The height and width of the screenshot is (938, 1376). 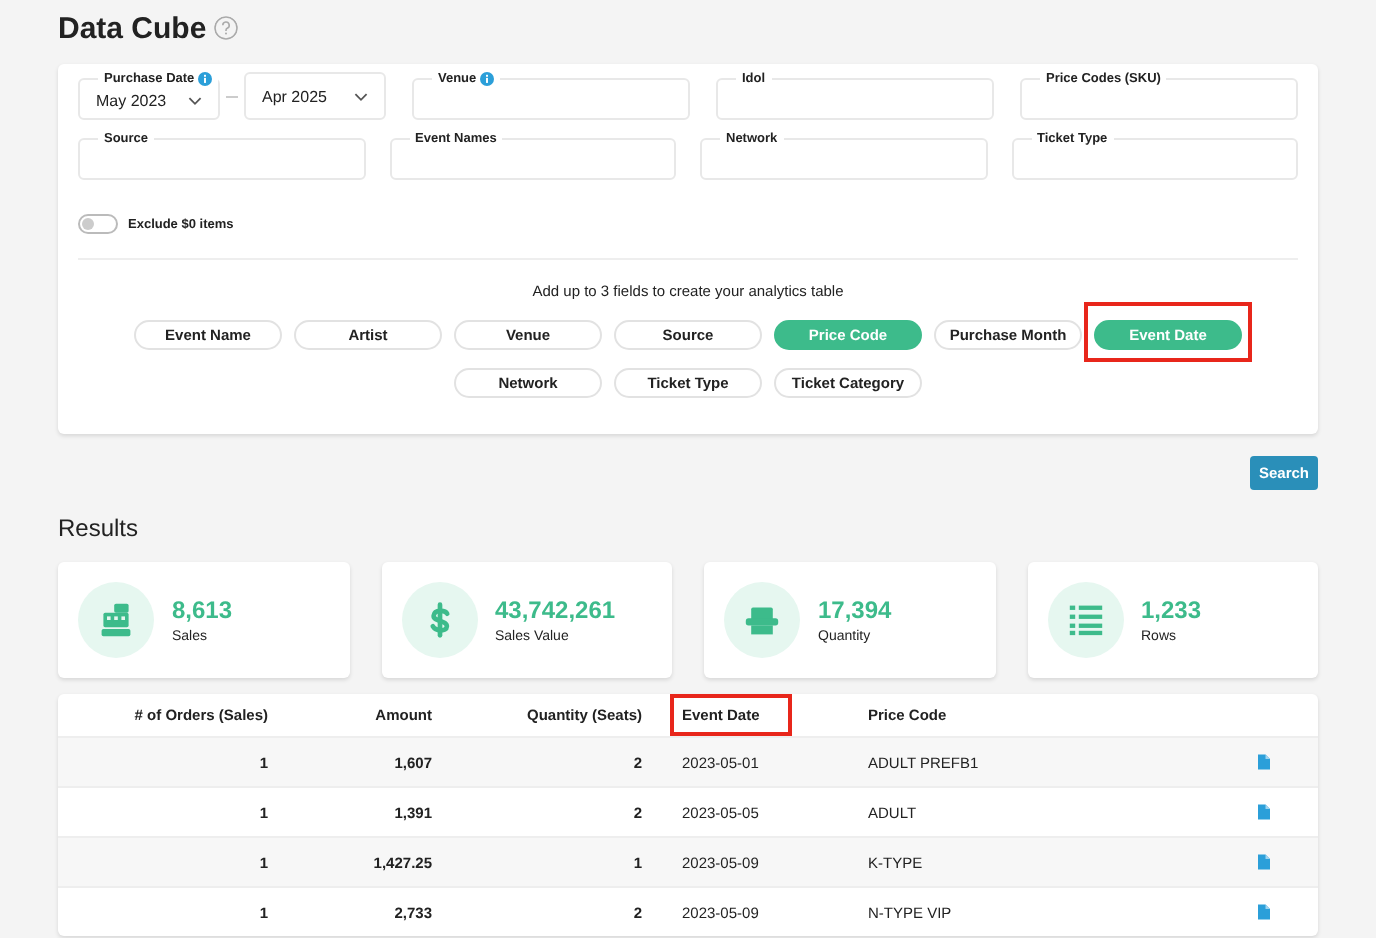 I want to click on stat-value: 17,394, so click(x=855, y=610).